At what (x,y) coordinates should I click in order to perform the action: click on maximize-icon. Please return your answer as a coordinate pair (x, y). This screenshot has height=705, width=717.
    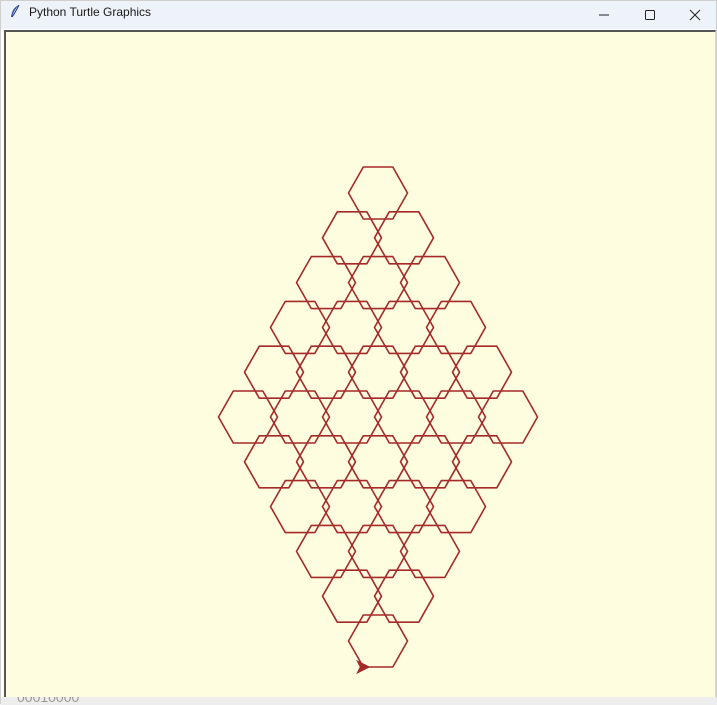
    Looking at the image, I should click on (650, 15).